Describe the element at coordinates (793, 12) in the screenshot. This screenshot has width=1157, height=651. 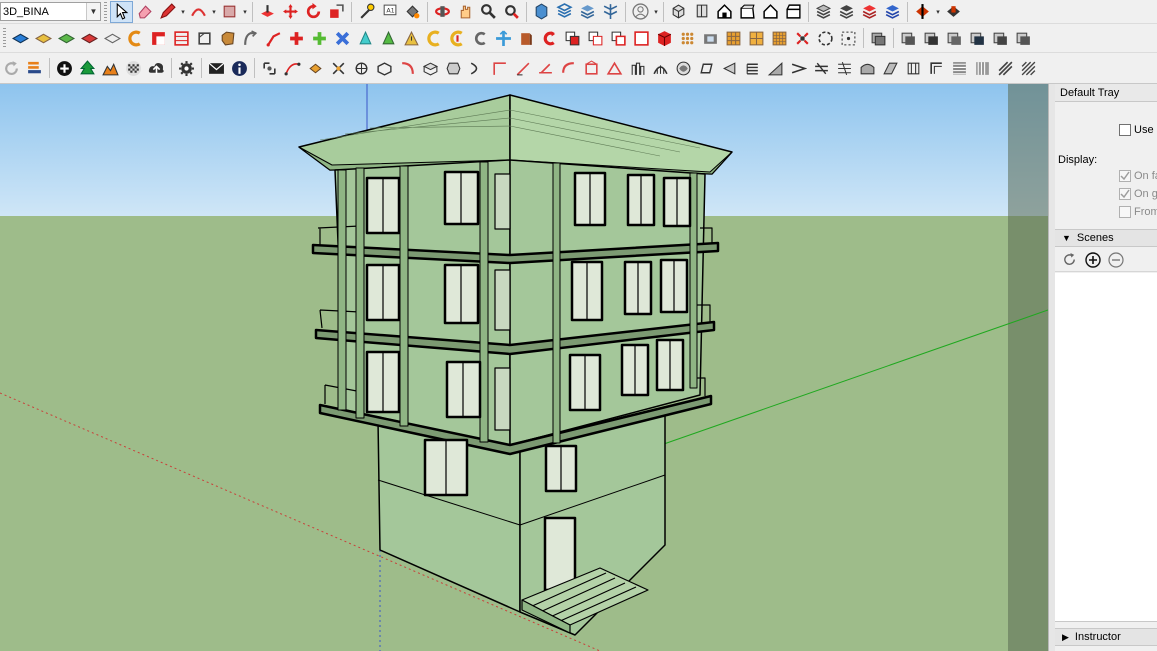
I see `left-view-icon` at that location.